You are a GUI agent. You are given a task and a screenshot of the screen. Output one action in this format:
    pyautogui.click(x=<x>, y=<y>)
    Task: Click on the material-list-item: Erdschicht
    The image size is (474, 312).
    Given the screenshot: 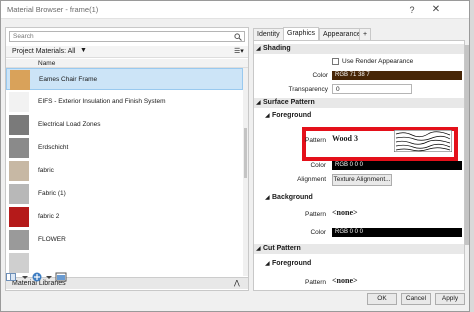 What is the action you would take?
    pyautogui.click(x=124, y=148)
    